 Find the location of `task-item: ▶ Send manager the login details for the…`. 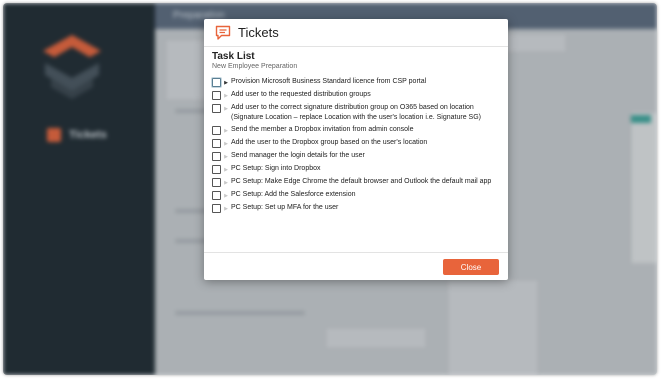

task-item: ▶ Send manager the login details for the… is located at coordinates (357, 156).